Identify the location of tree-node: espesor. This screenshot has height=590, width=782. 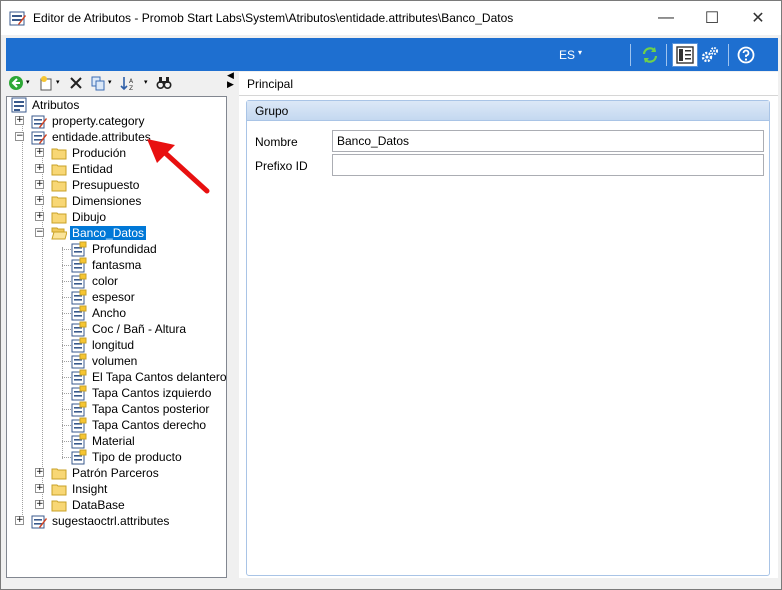
(104, 297).